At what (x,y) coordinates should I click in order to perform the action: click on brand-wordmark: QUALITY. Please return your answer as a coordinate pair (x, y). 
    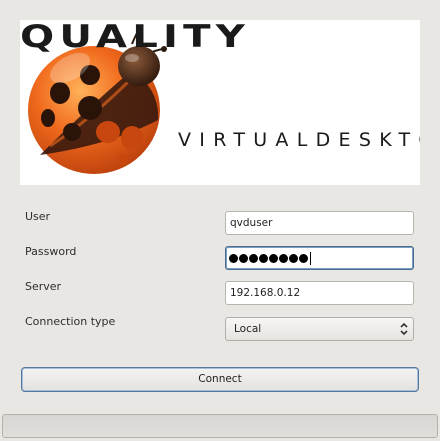
    Looking at the image, I should click on (135, 36).